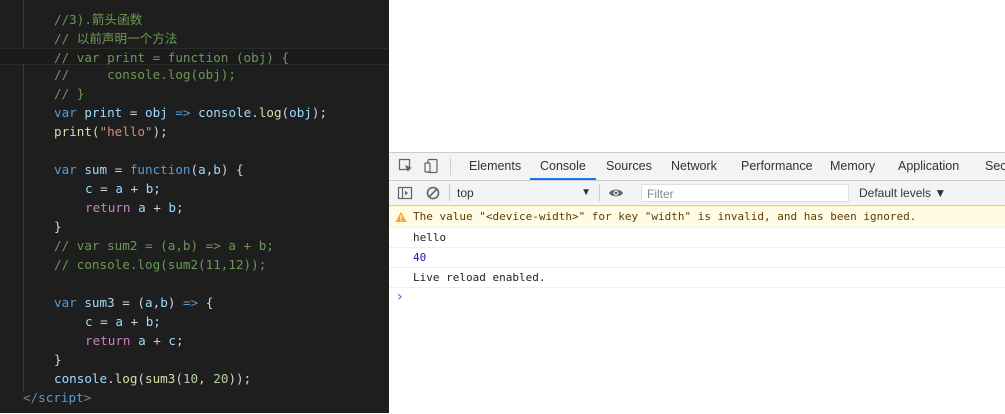 This screenshot has width=1005, height=414. I want to click on log-text: hello, so click(430, 237).